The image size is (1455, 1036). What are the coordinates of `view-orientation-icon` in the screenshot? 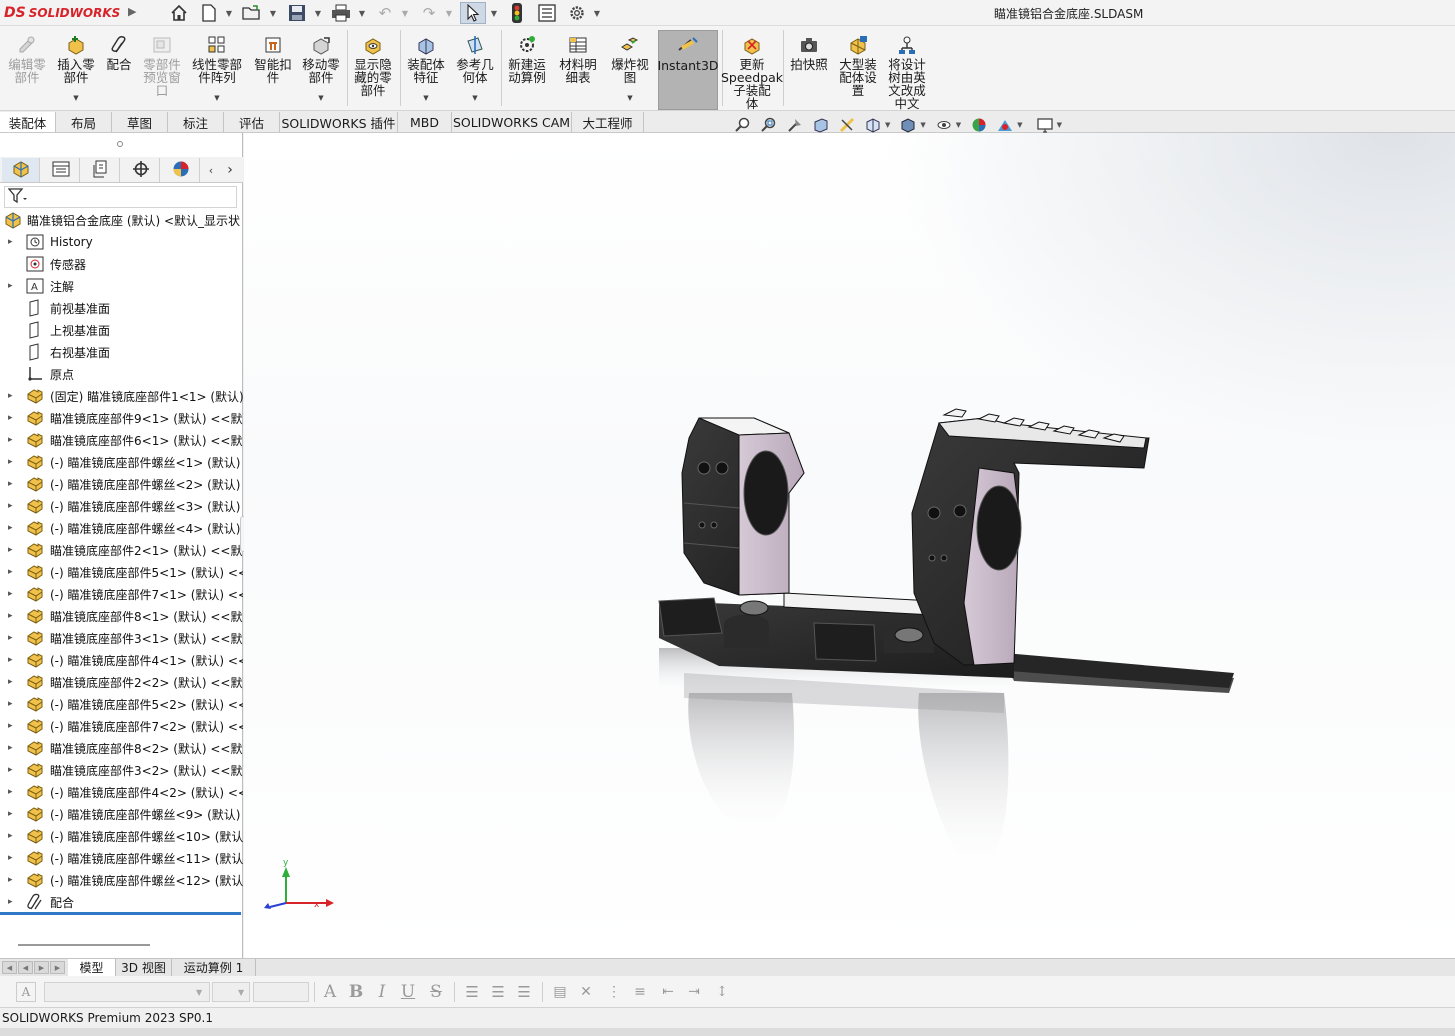 It's located at (873, 125).